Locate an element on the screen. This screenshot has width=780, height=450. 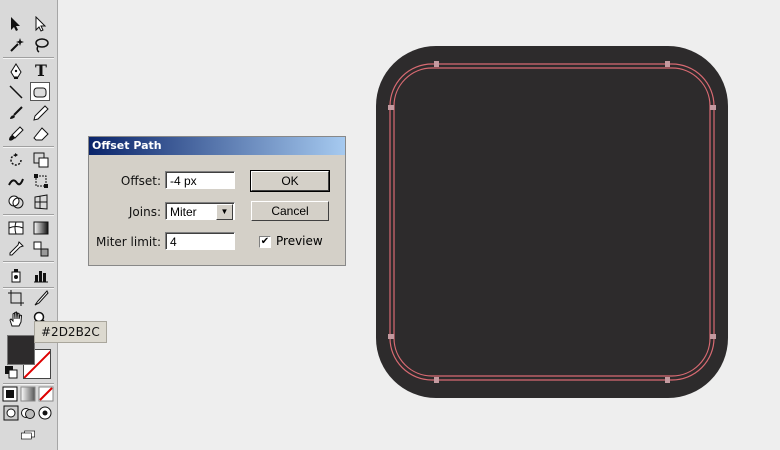
free-transform-tool-icon is located at coordinates (41, 180).